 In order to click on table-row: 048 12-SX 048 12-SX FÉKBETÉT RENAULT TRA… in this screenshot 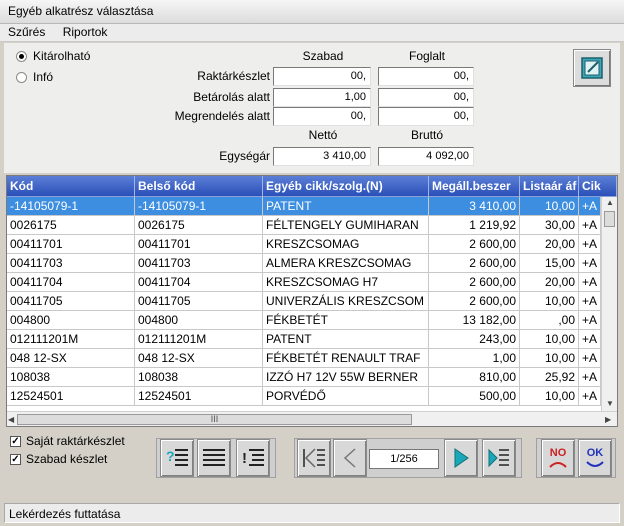, I will do `click(304, 358)`.